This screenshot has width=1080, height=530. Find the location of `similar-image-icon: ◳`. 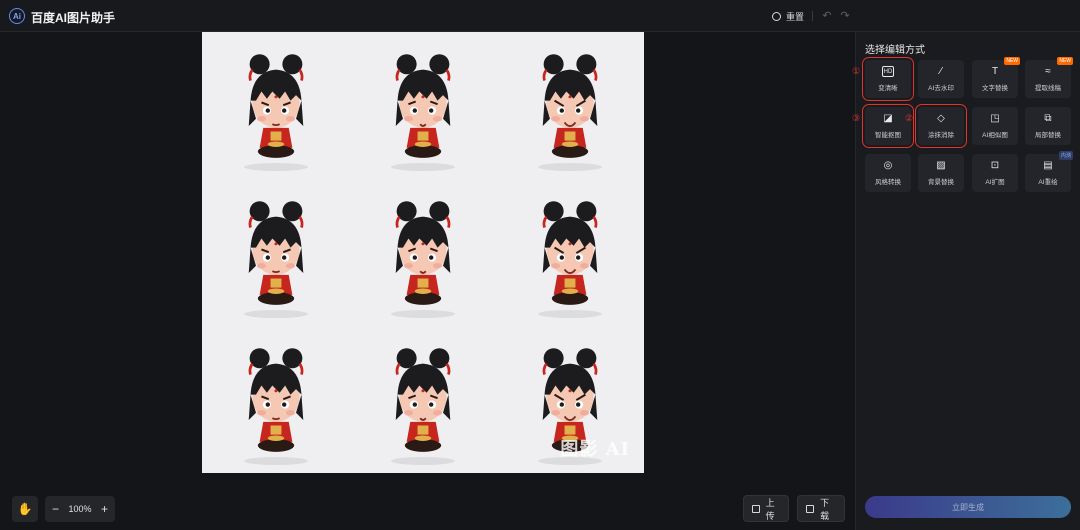

similar-image-icon: ◳ is located at coordinates (995, 118).